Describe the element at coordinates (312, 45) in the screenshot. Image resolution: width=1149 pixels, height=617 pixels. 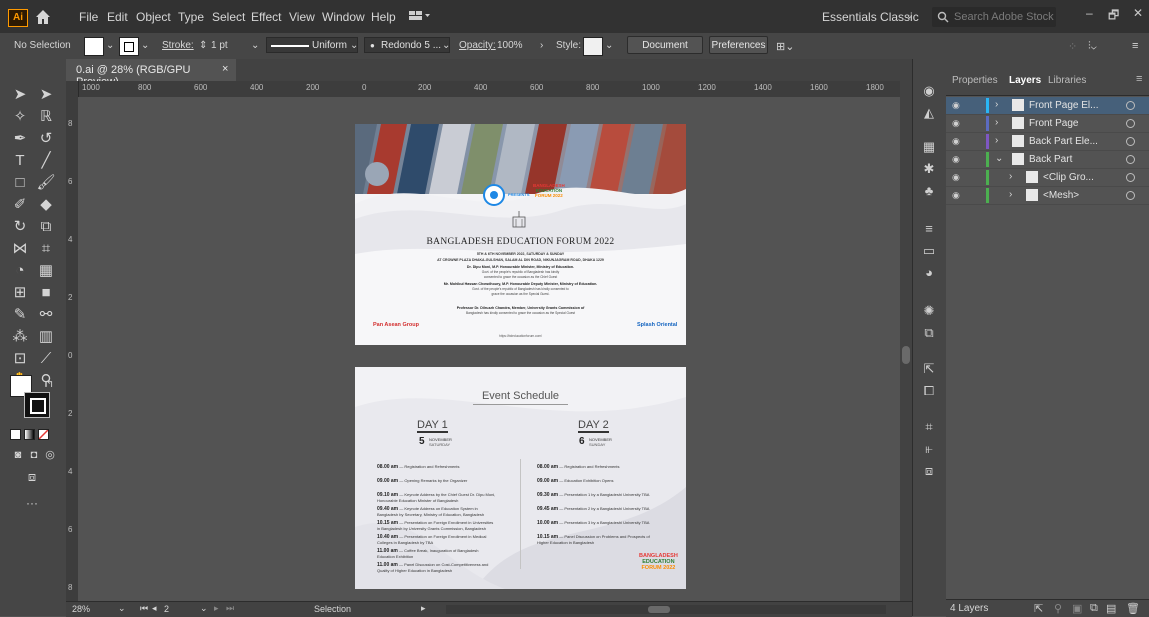
I see `variable-width-profile: Uniform` at that location.